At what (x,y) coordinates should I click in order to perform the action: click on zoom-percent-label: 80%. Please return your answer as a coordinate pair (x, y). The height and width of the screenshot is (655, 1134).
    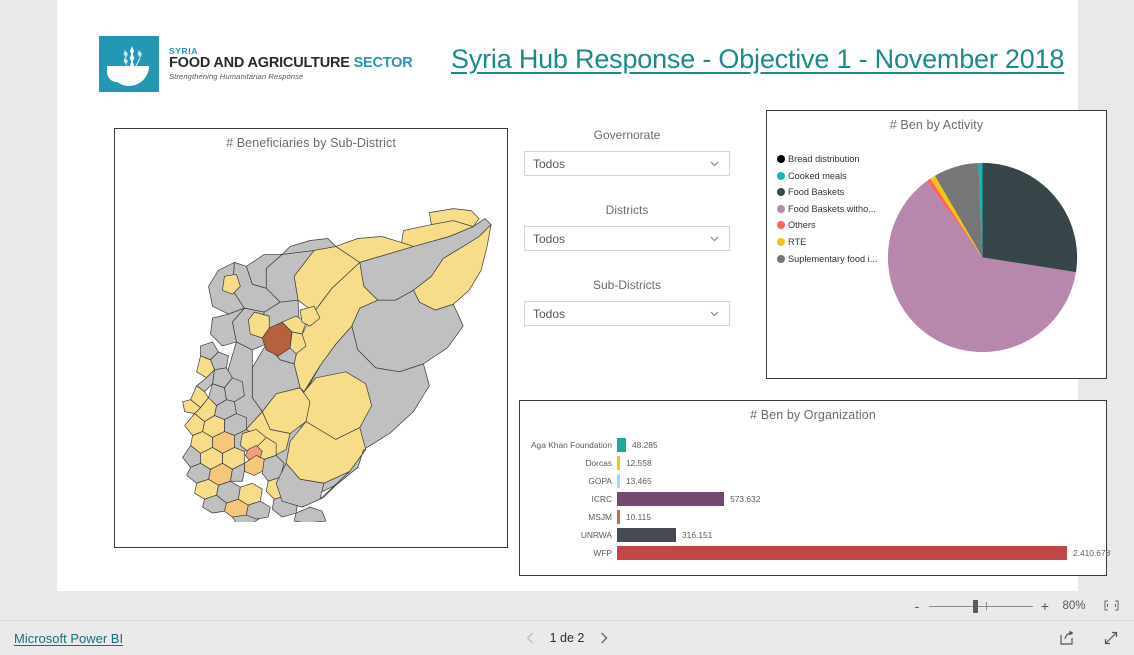
    Looking at the image, I should click on (1074, 605).